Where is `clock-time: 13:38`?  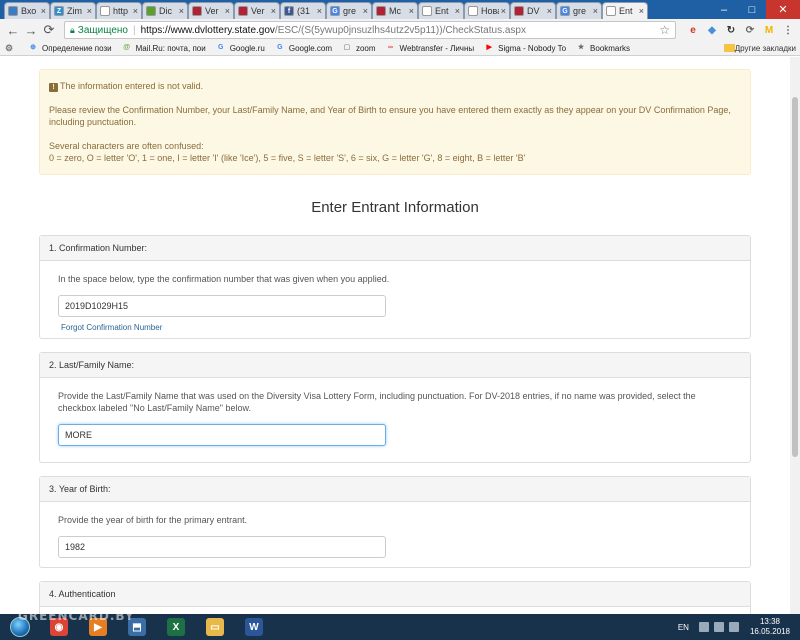
clock-time: 13:38 is located at coordinates (769, 621).